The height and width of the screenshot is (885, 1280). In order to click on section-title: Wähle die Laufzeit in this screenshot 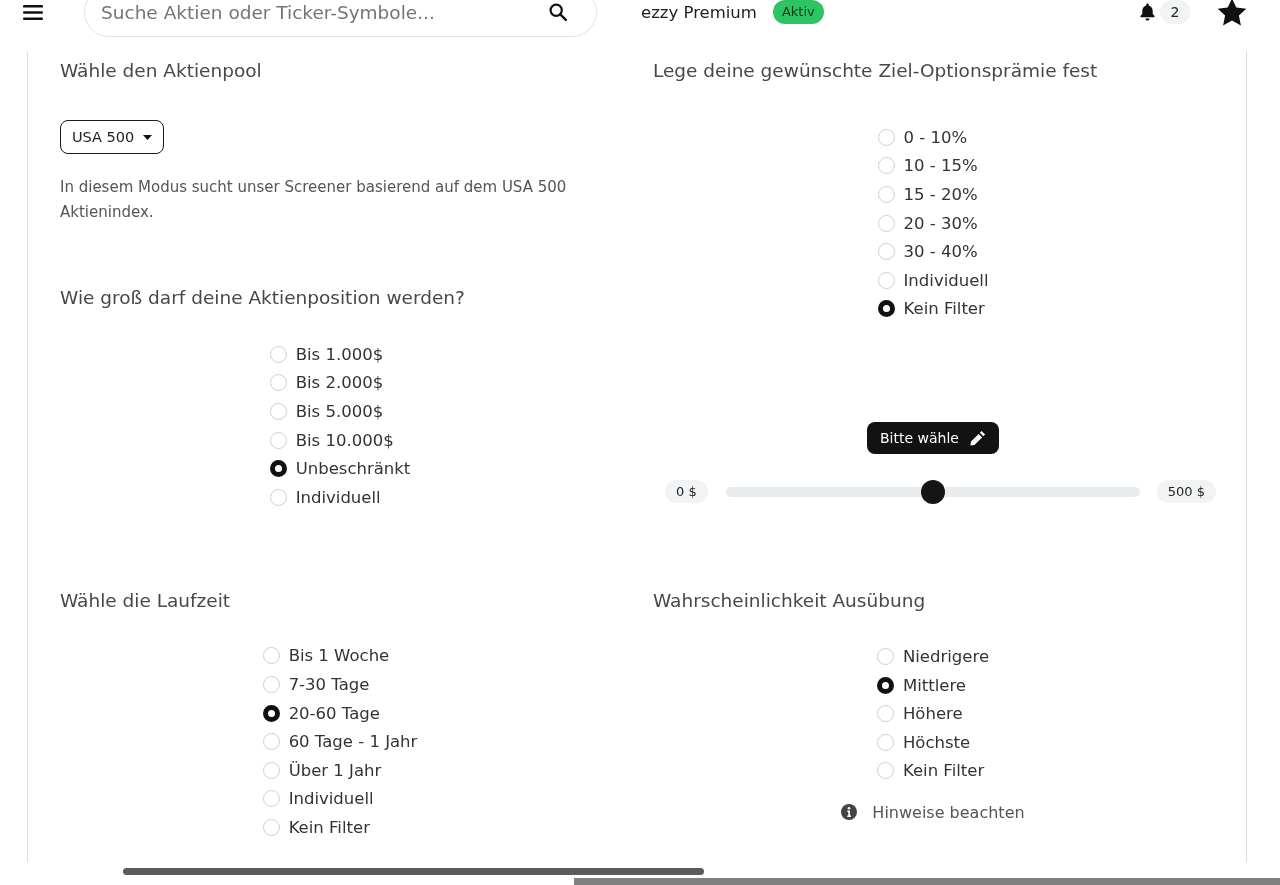, I will do `click(145, 600)`.